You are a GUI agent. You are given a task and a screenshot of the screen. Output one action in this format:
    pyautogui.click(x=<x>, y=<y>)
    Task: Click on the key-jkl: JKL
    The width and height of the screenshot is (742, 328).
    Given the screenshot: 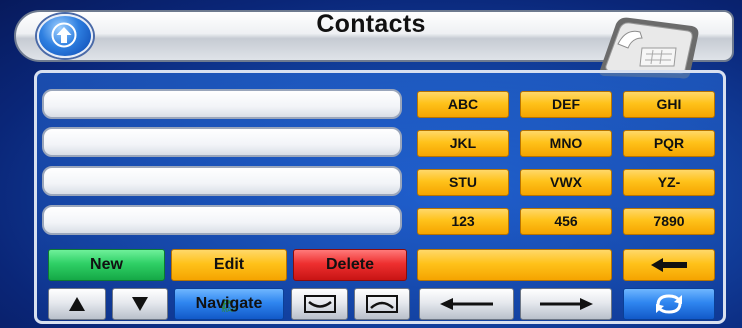 What is the action you would take?
    pyautogui.click(x=463, y=143)
    